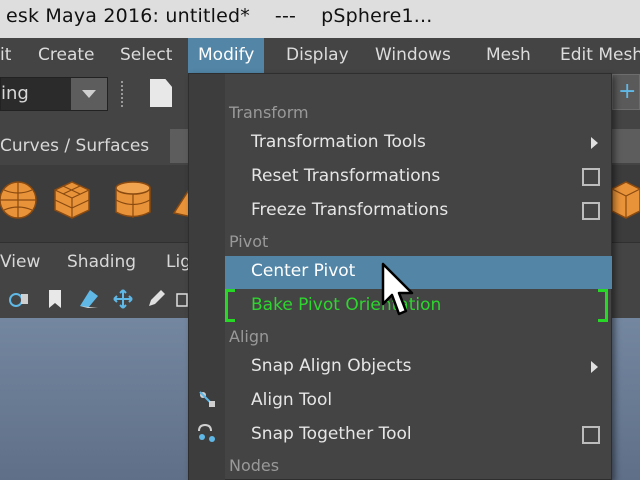 This screenshot has width=640, height=480. Describe the element at coordinates (54, 94) in the screenshot. I see `menu-set-dropdown: ing` at that location.